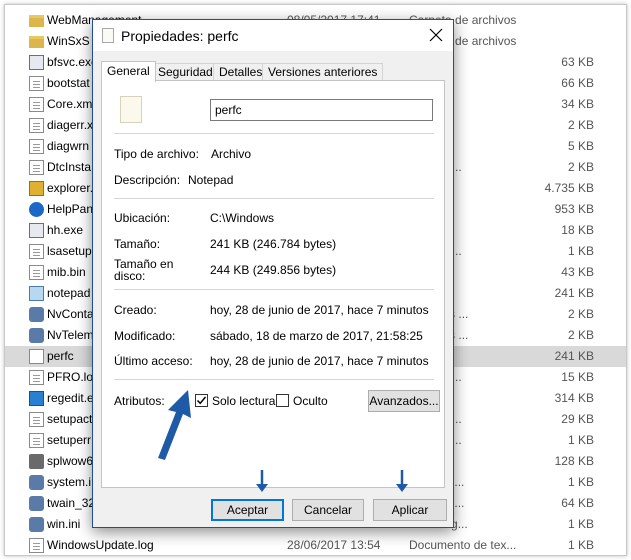 The image size is (631, 560). I want to click on hidden-checkbox, so click(282, 400).